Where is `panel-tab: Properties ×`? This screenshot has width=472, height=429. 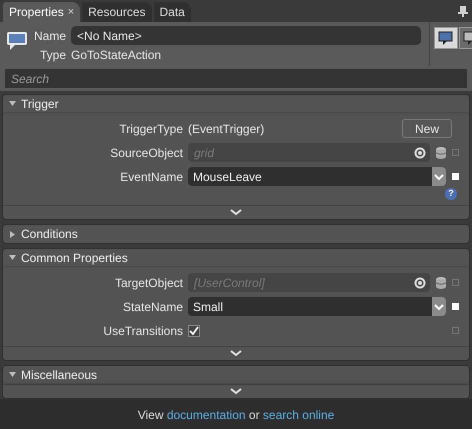
panel-tab: Properties × is located at coordinates (41, 12).